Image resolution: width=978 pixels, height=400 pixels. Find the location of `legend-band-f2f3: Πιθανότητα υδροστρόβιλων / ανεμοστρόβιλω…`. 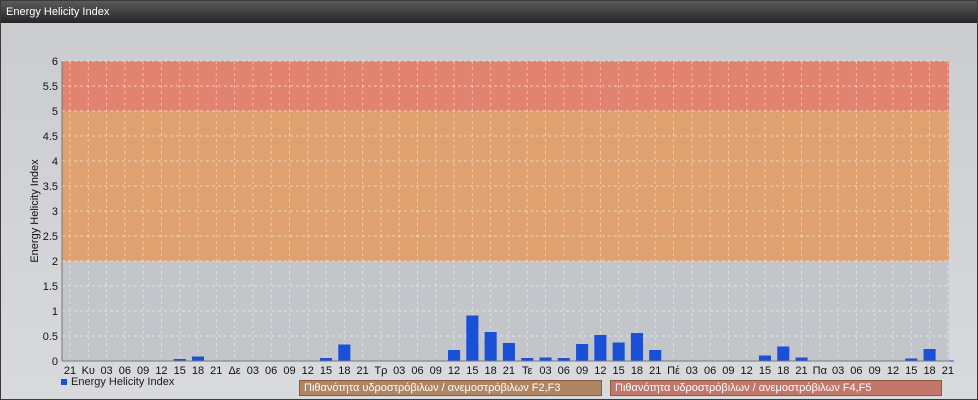

legend-band-f2f3: Πιθανότητα υδροστρόβιλων / ανεμοστρόβιλω… is located at coordinates (450, 388).